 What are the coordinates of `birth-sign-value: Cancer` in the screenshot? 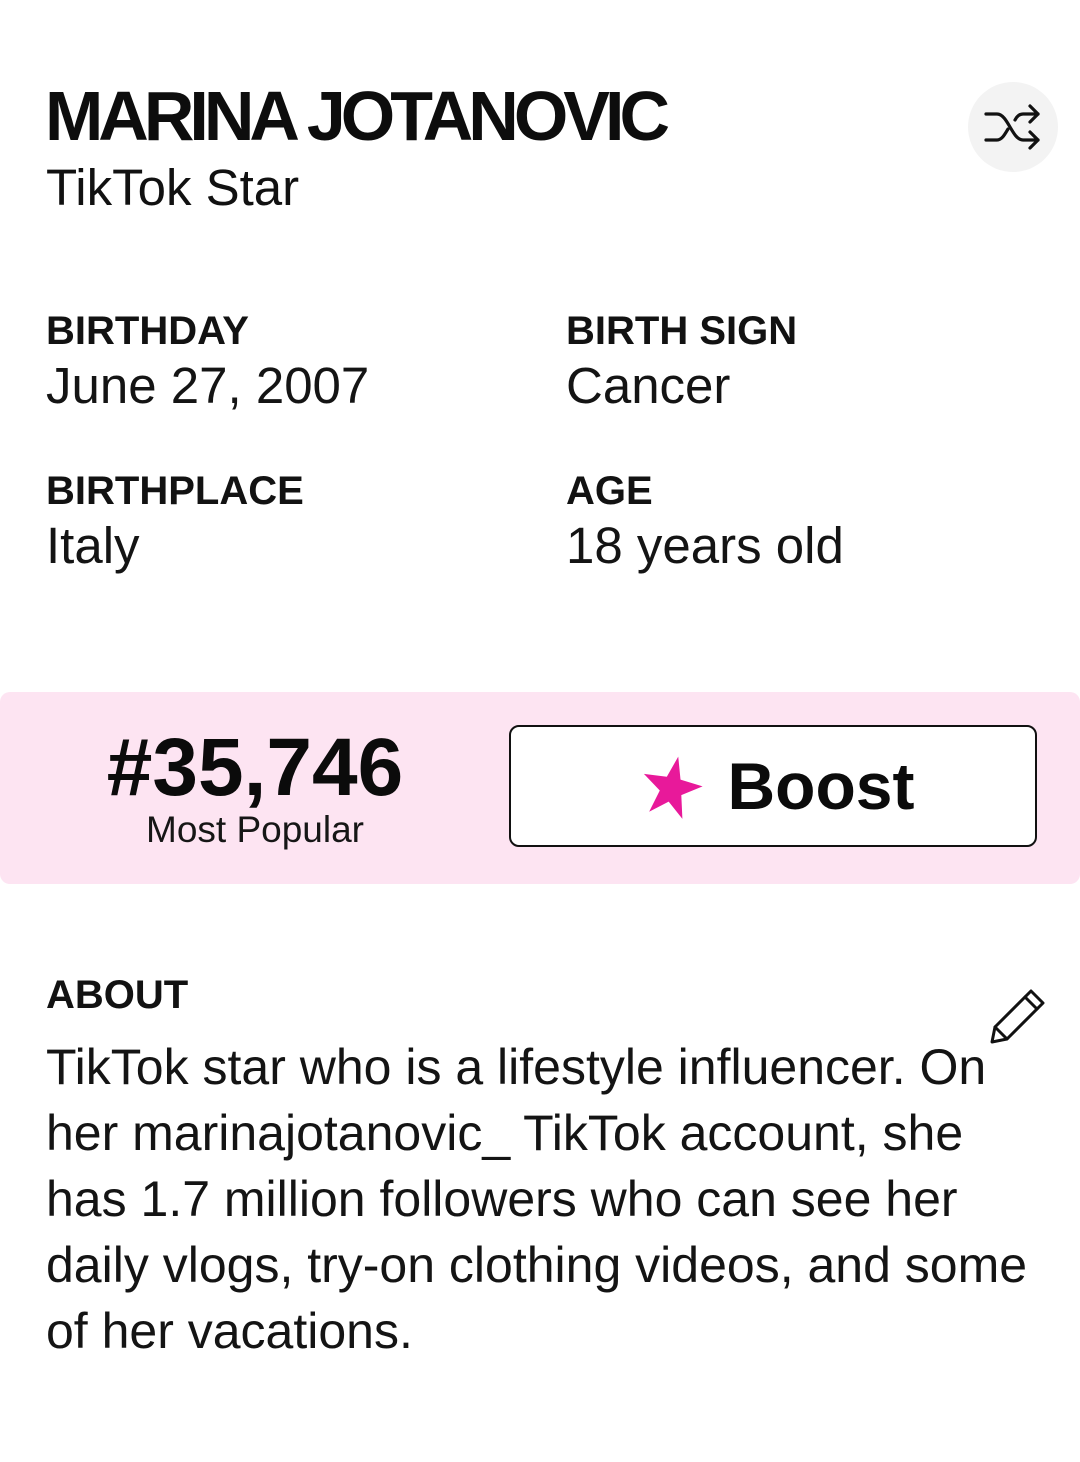 It's located at (648, 386).